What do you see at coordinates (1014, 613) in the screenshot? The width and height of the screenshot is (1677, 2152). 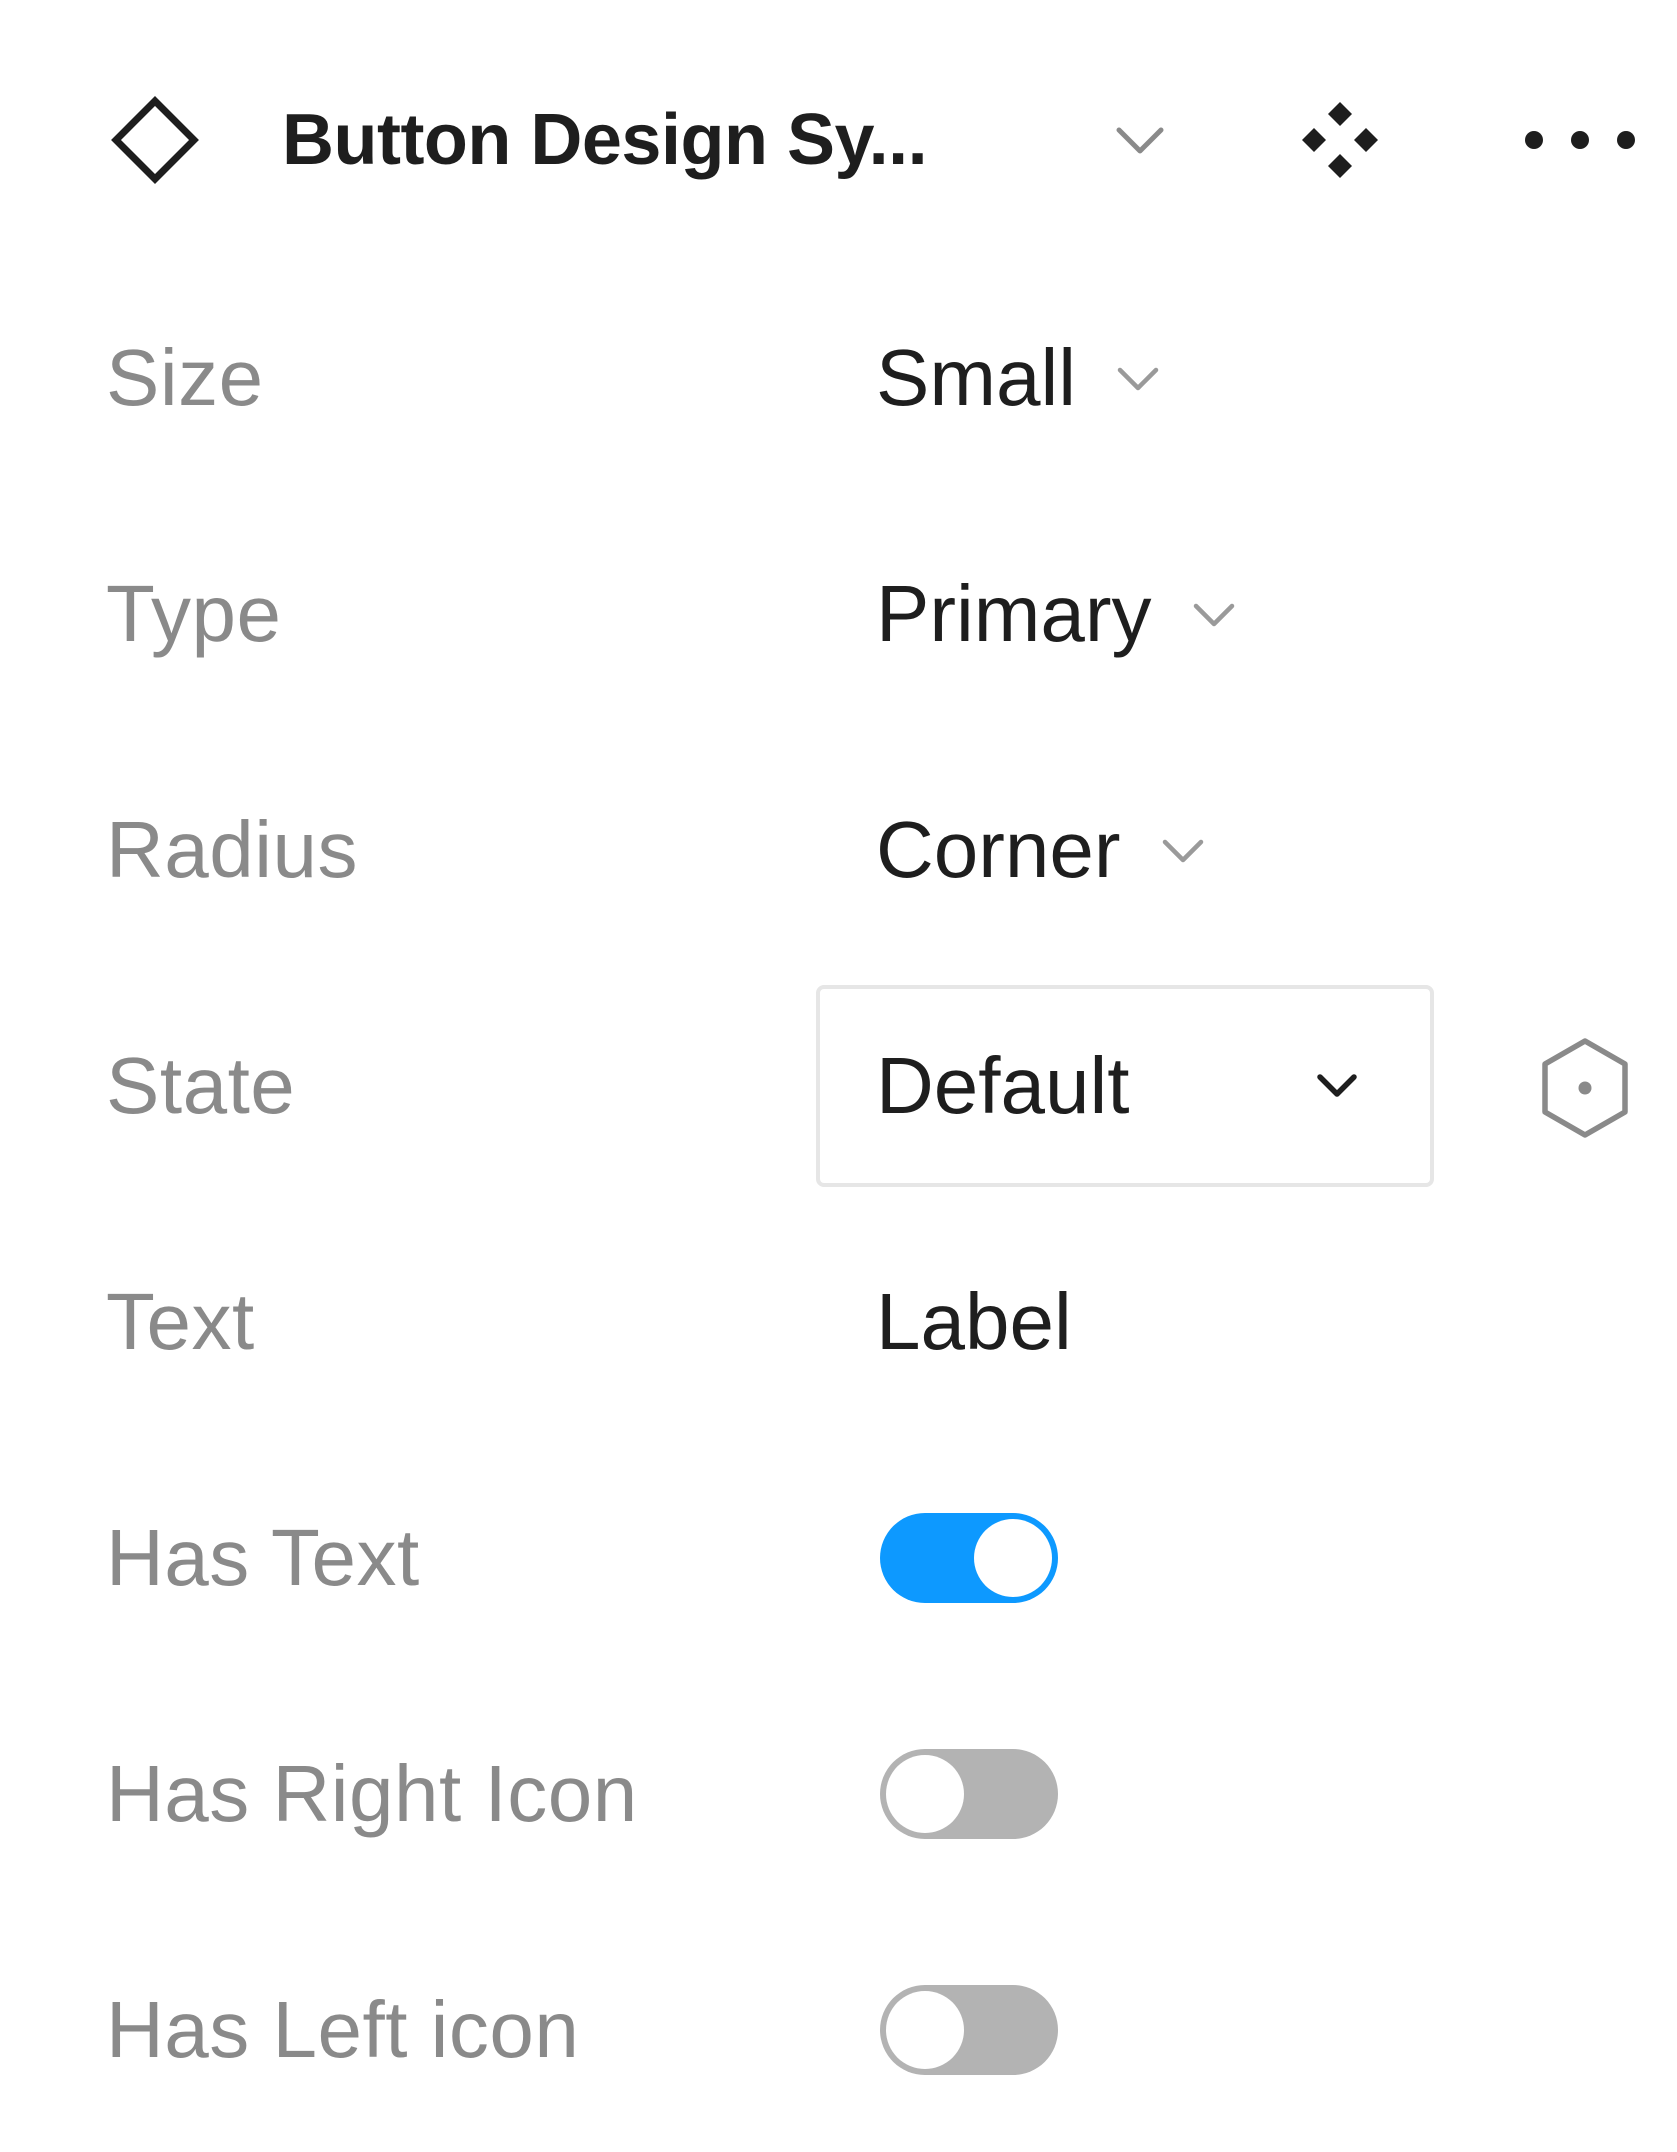 I see `type-value: Primary` at bounding box center [1014, 613].